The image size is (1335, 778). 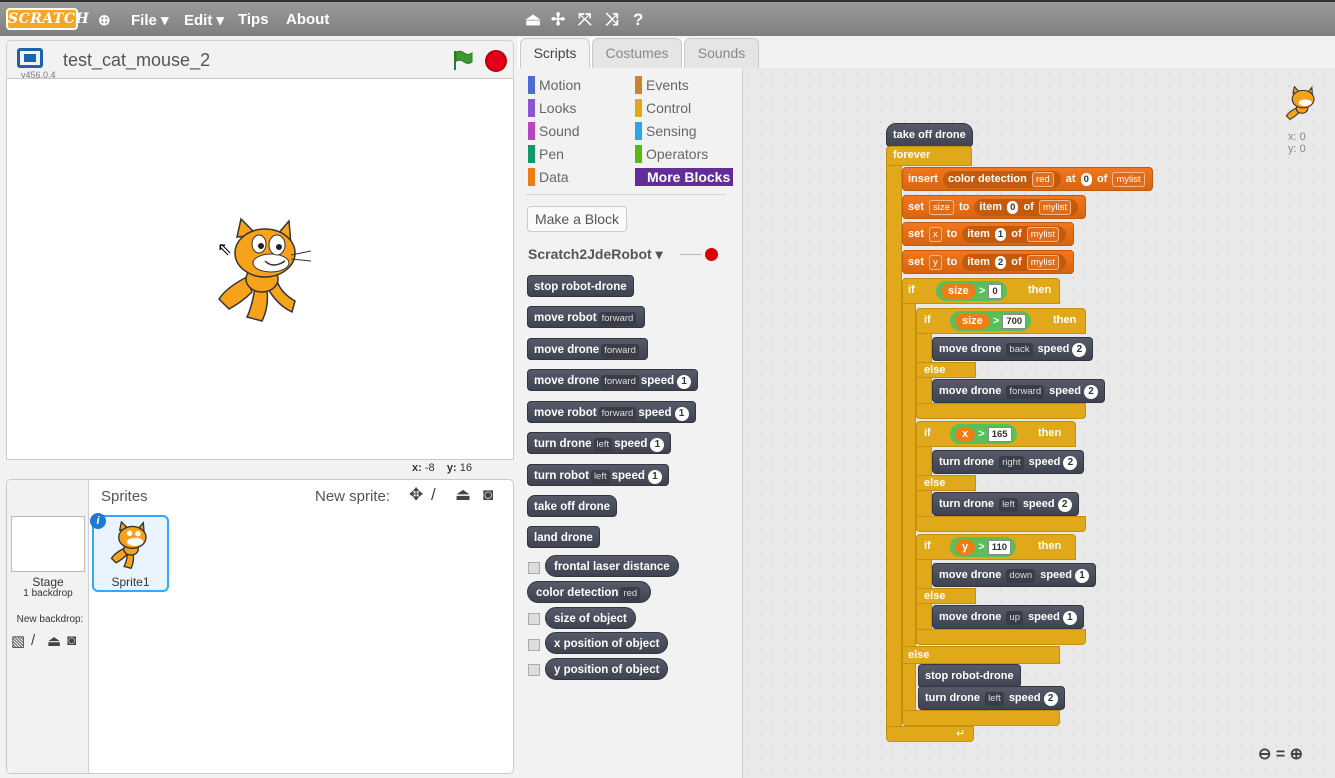 What do you see at coordinates (47, 19) in the screenshot?
I see `scratch-logo: SCRATCH` at bounding box center [47, 19].